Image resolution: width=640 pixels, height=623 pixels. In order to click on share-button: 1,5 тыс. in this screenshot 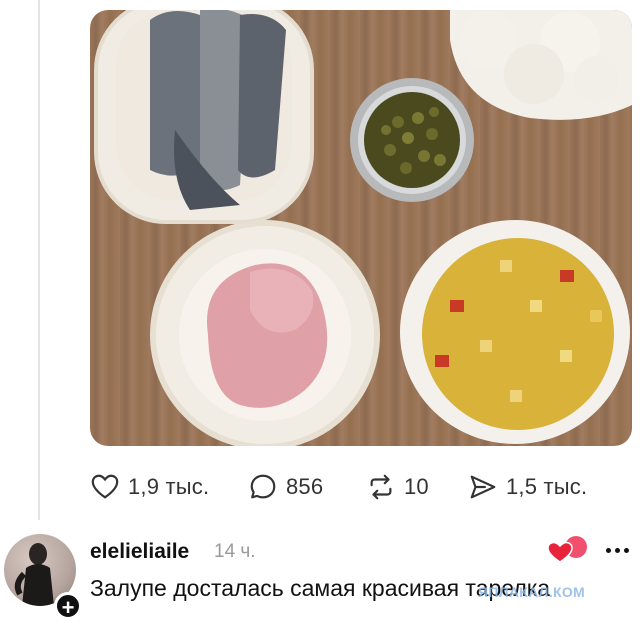, I will do `click(527, 487)`.